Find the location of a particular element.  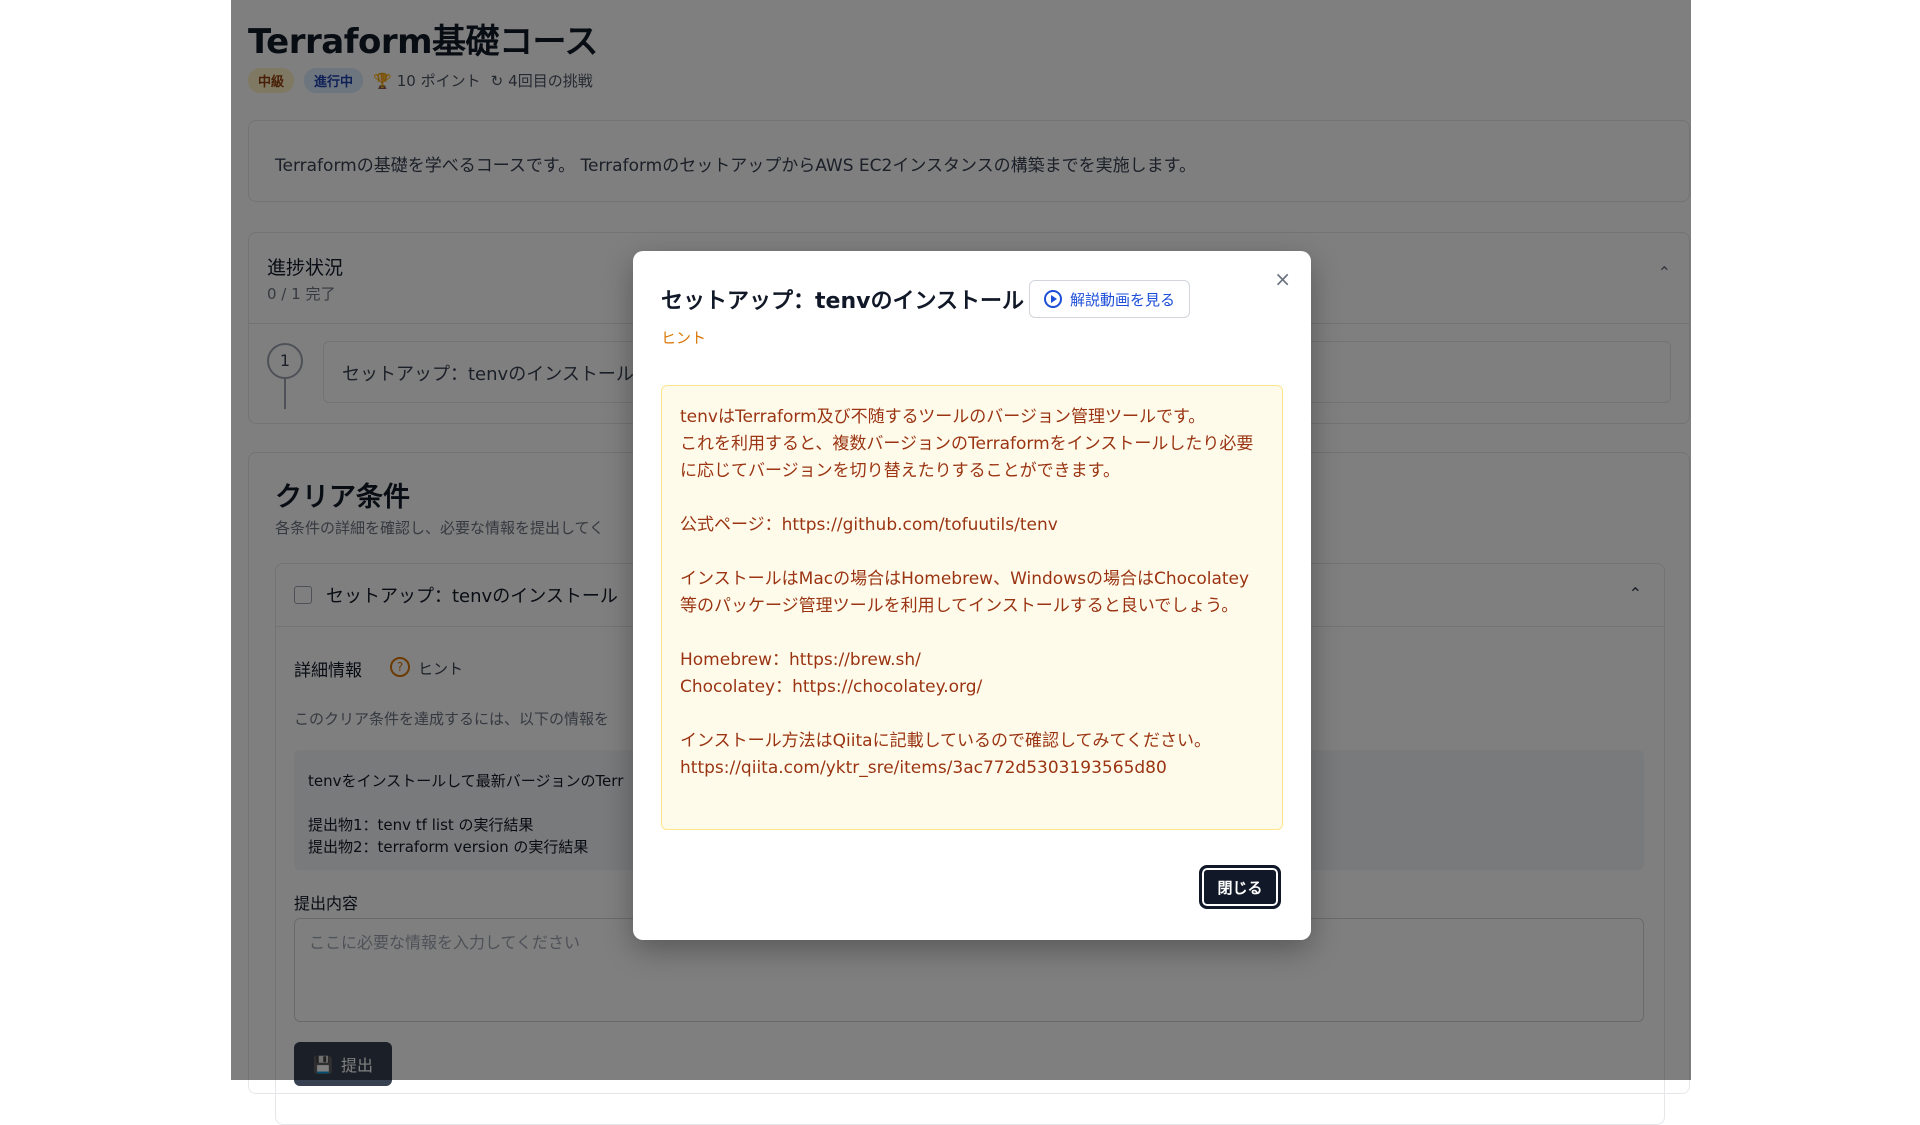

watch-video-label: 解説動画を見る is located at coordinates (1123, 299).